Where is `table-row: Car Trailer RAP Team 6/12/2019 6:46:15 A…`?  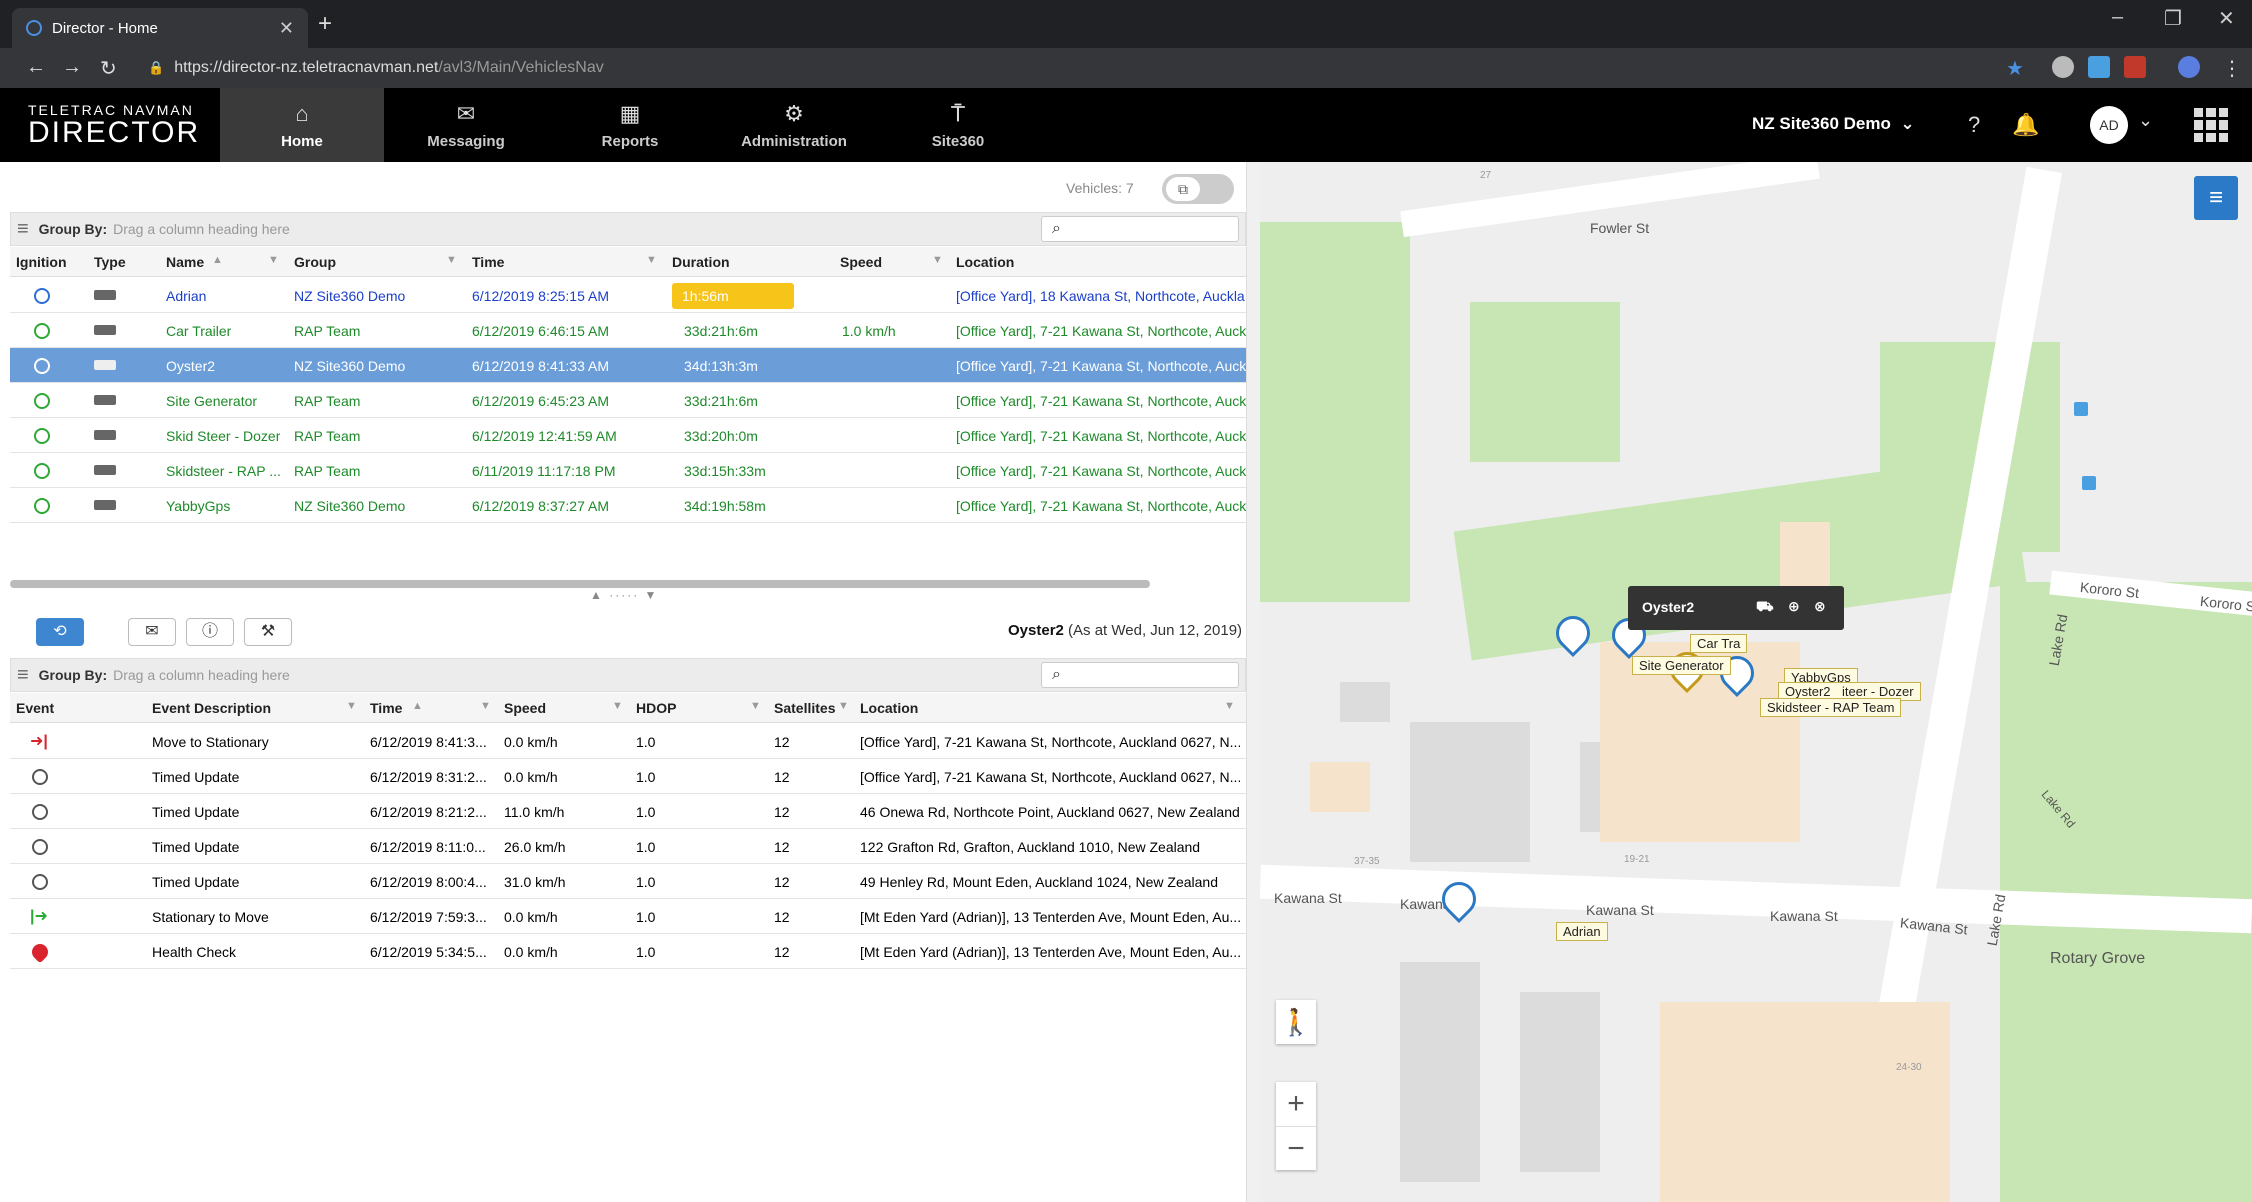 table-row: Car Trailer RAP Team 6/12/2019 6:46:15 A… is located at coordinates (628, 330).